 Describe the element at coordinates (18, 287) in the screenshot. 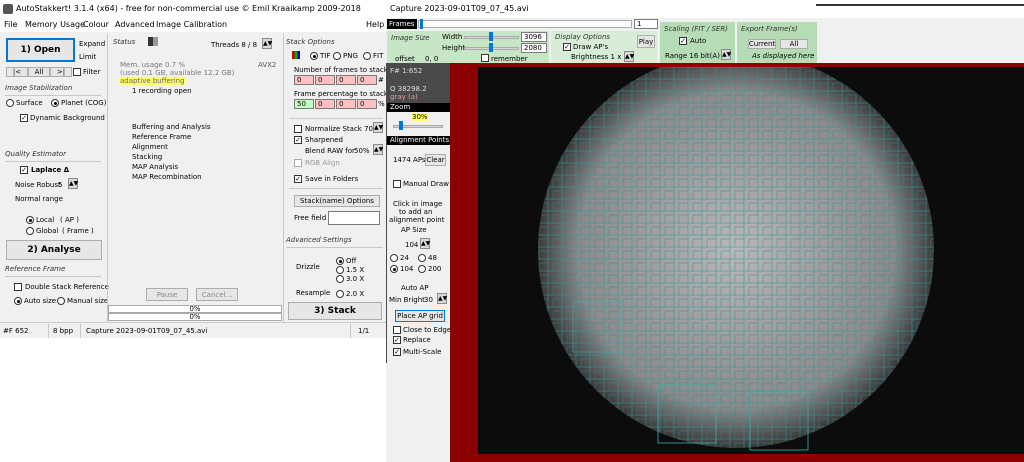

I see `double-stack-checkbox` at that location.